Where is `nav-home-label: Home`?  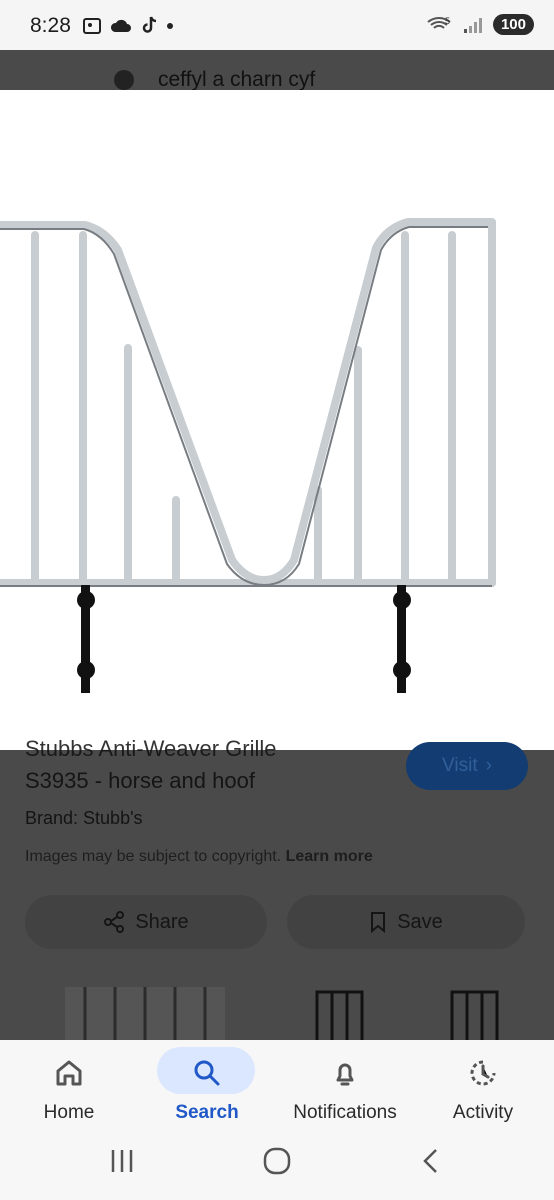 nav-home-label: Home is located at coordinates (69, 1112).